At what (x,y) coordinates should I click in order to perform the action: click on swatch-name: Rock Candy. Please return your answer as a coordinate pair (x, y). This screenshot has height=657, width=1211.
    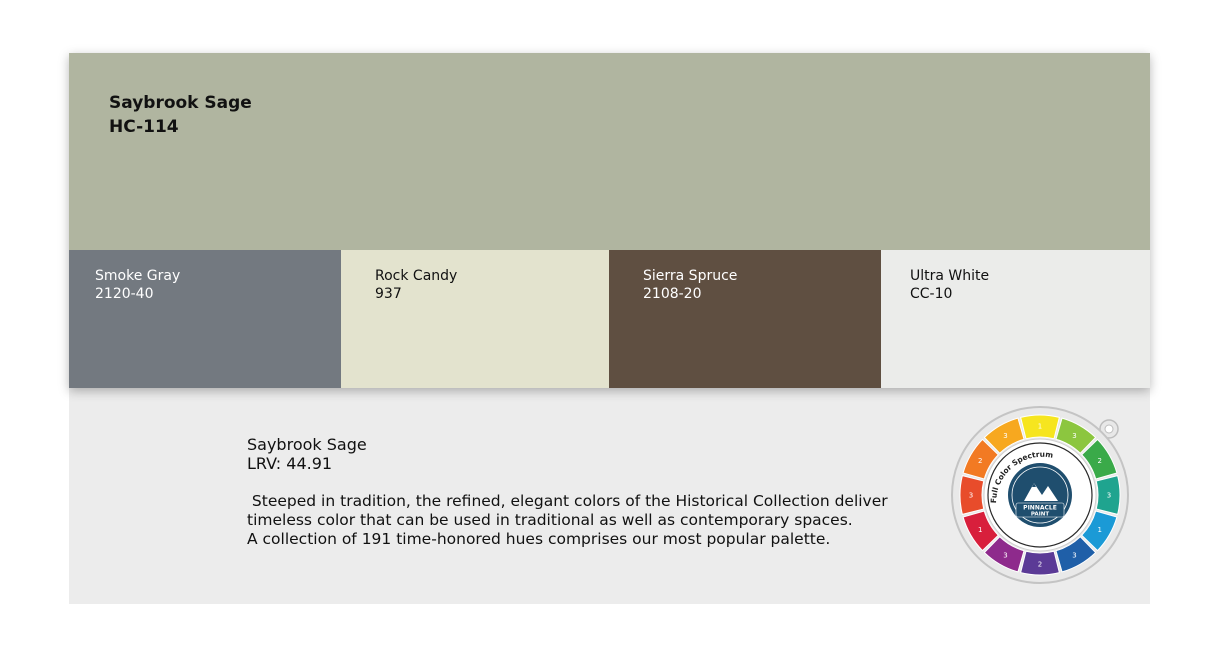
    Looking at the image, I should click on (416, 276).